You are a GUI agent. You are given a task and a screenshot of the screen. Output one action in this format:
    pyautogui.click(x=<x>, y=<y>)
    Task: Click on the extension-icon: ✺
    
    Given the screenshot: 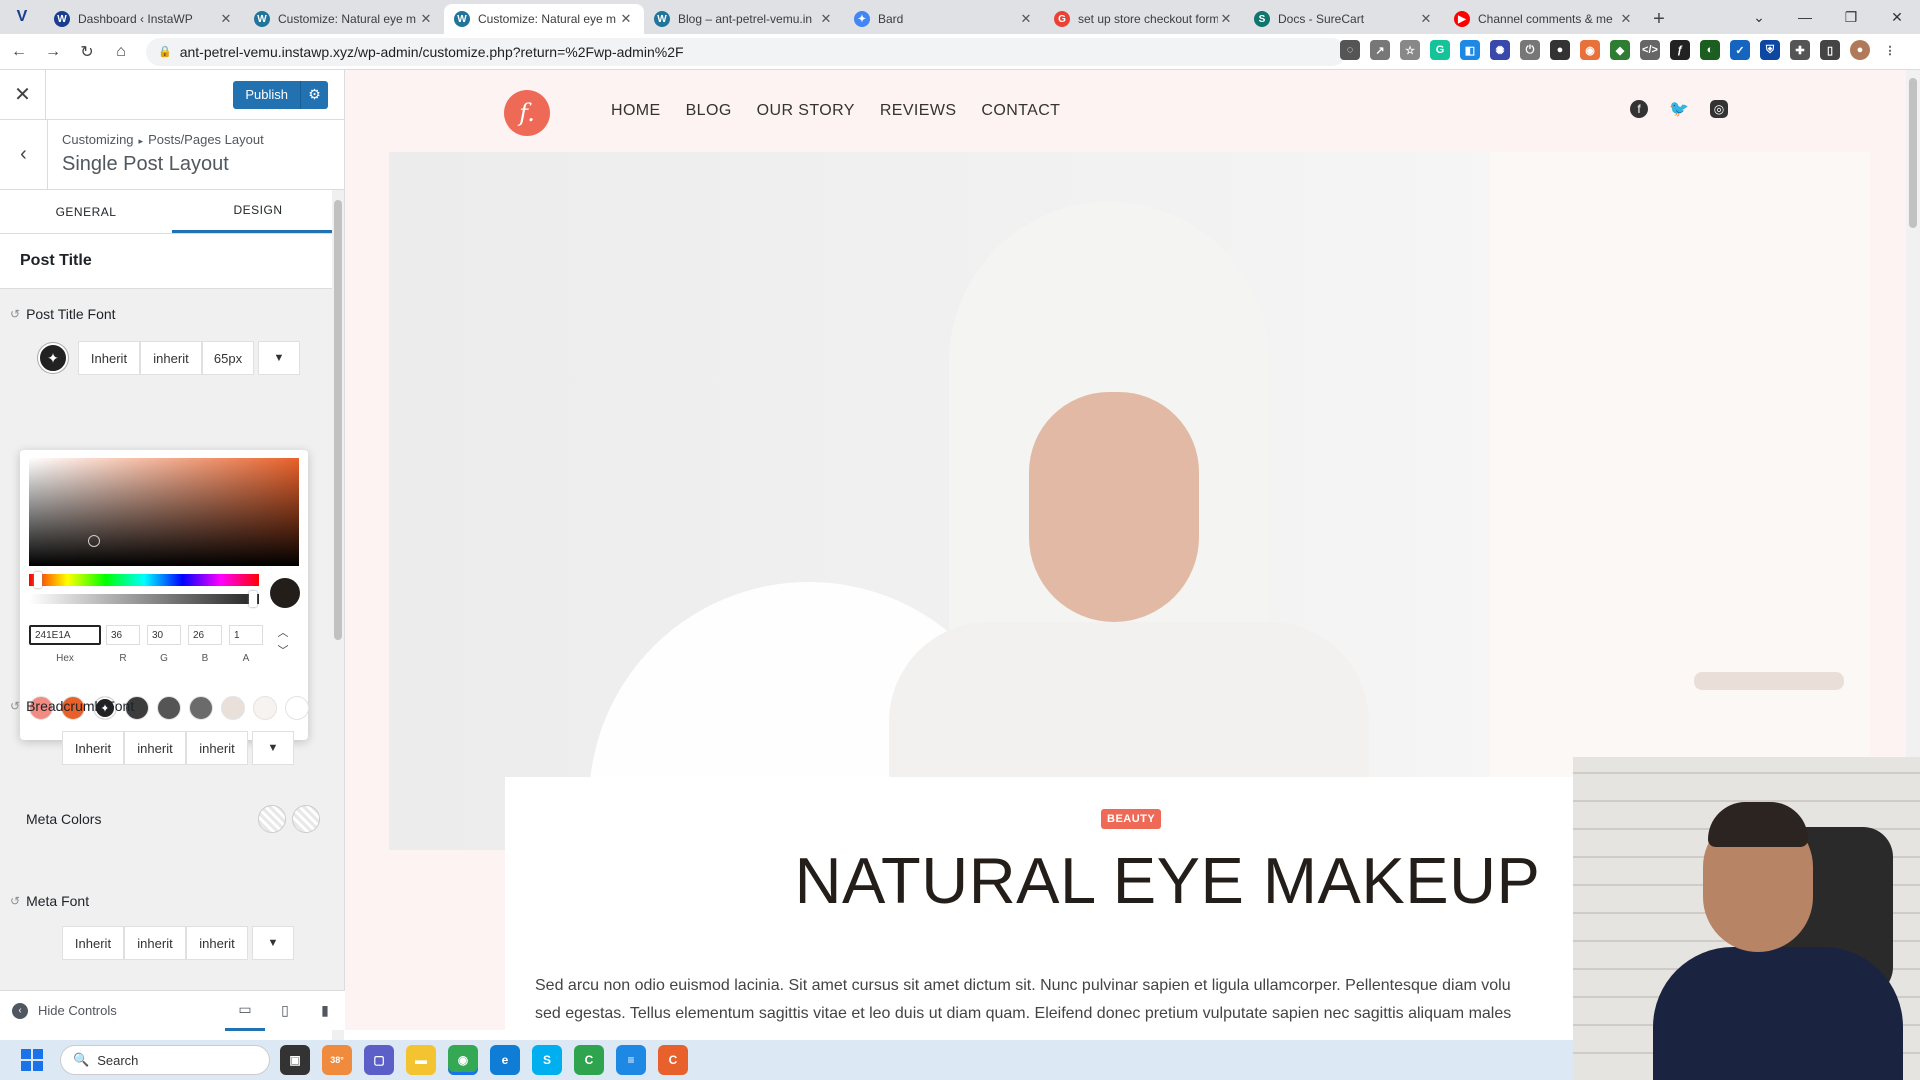 What is the action you would take?
    pyautogui.click(x=1500, y=50)
    